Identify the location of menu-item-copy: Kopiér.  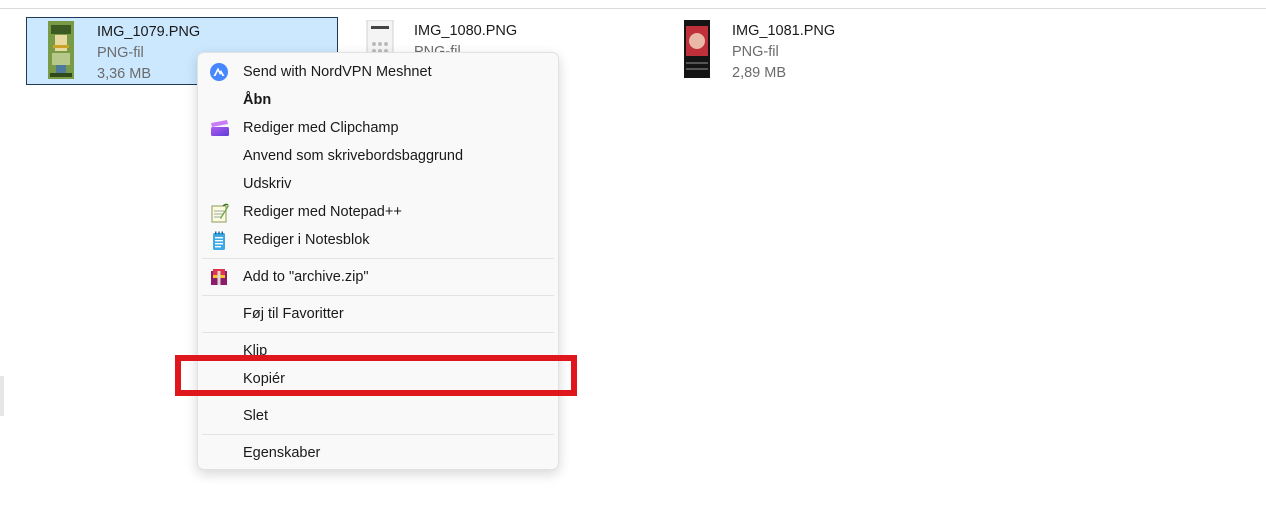
(378, 379).